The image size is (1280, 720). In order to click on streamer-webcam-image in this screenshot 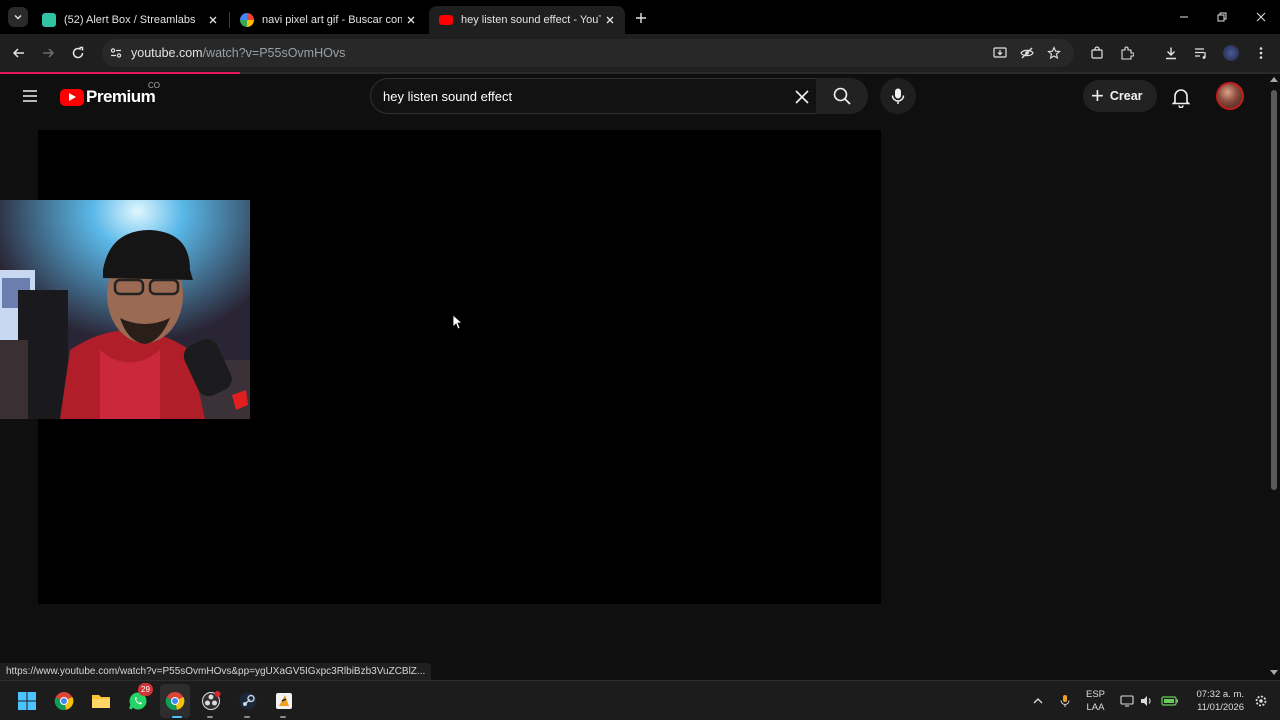, I will do `click(125, 309)`.